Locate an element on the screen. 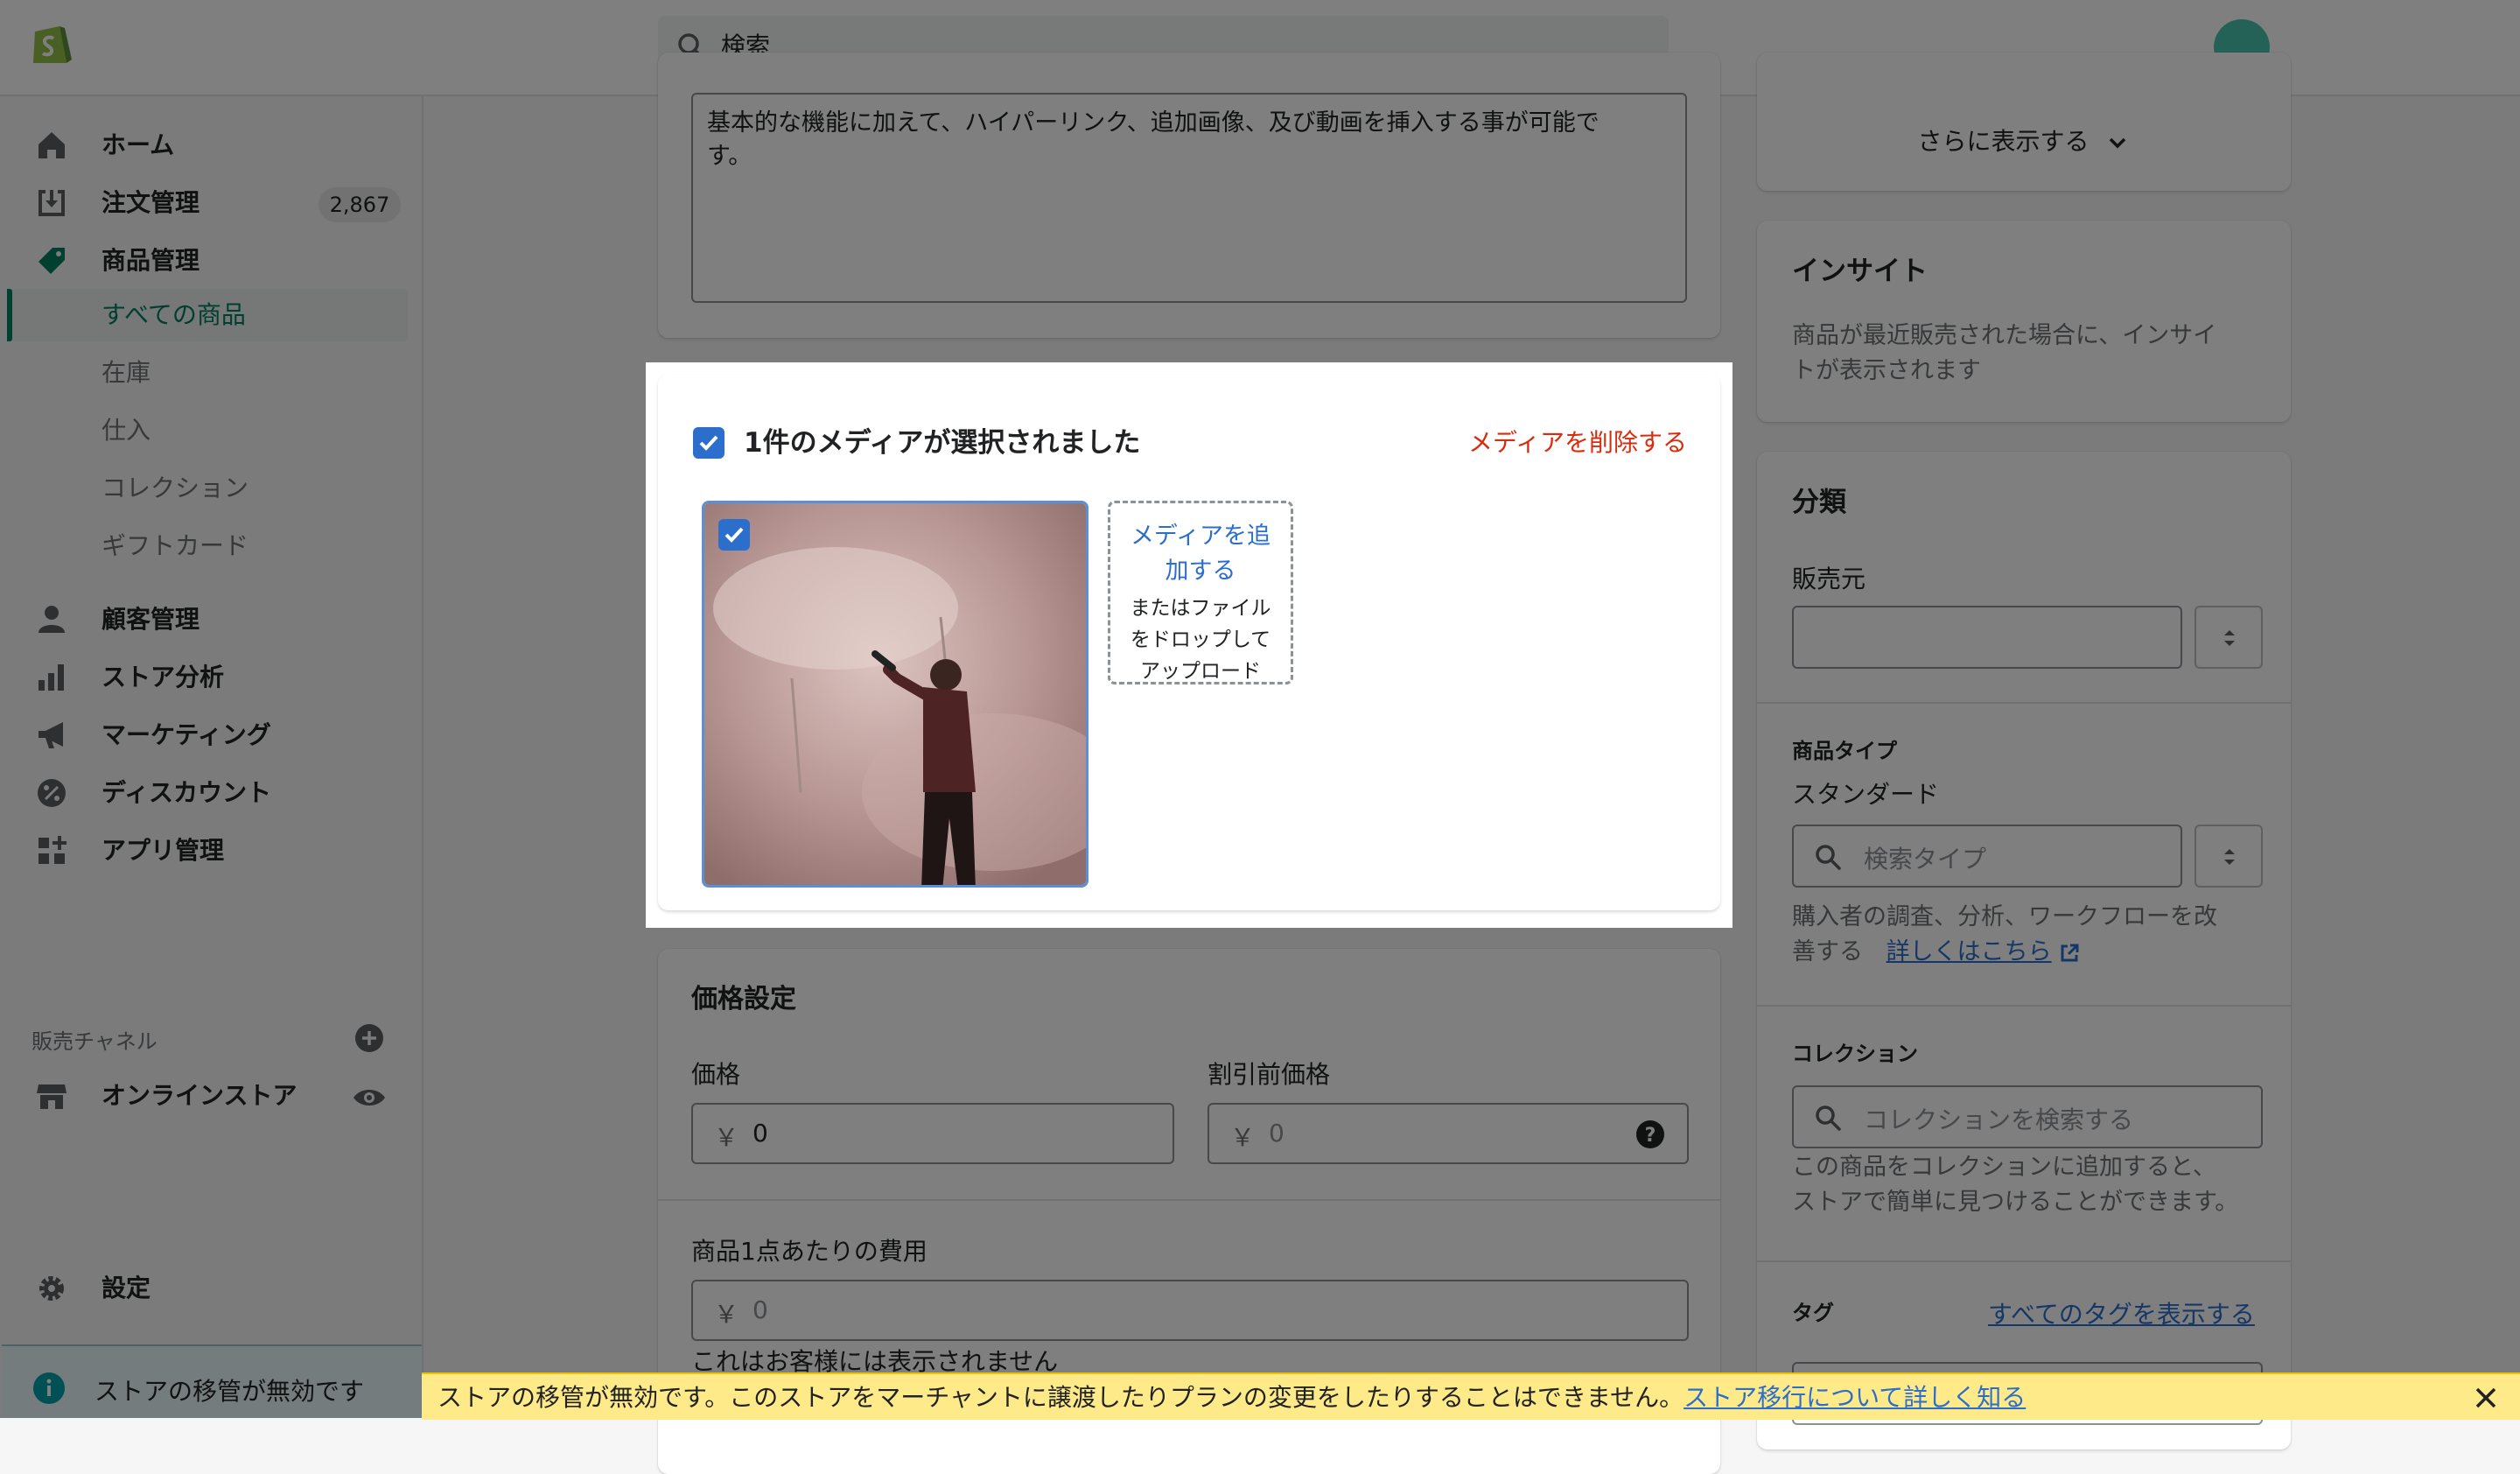  person-icon is located at coordinates (51, 619).